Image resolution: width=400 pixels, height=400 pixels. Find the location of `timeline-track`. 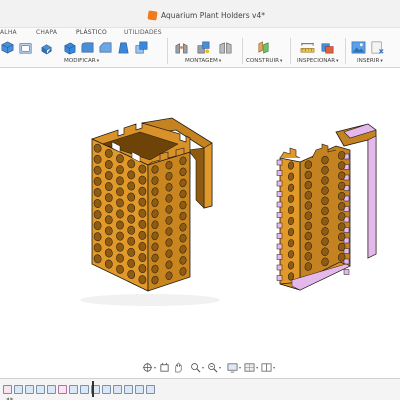

timeline-track is located at coordinates (77, 389).